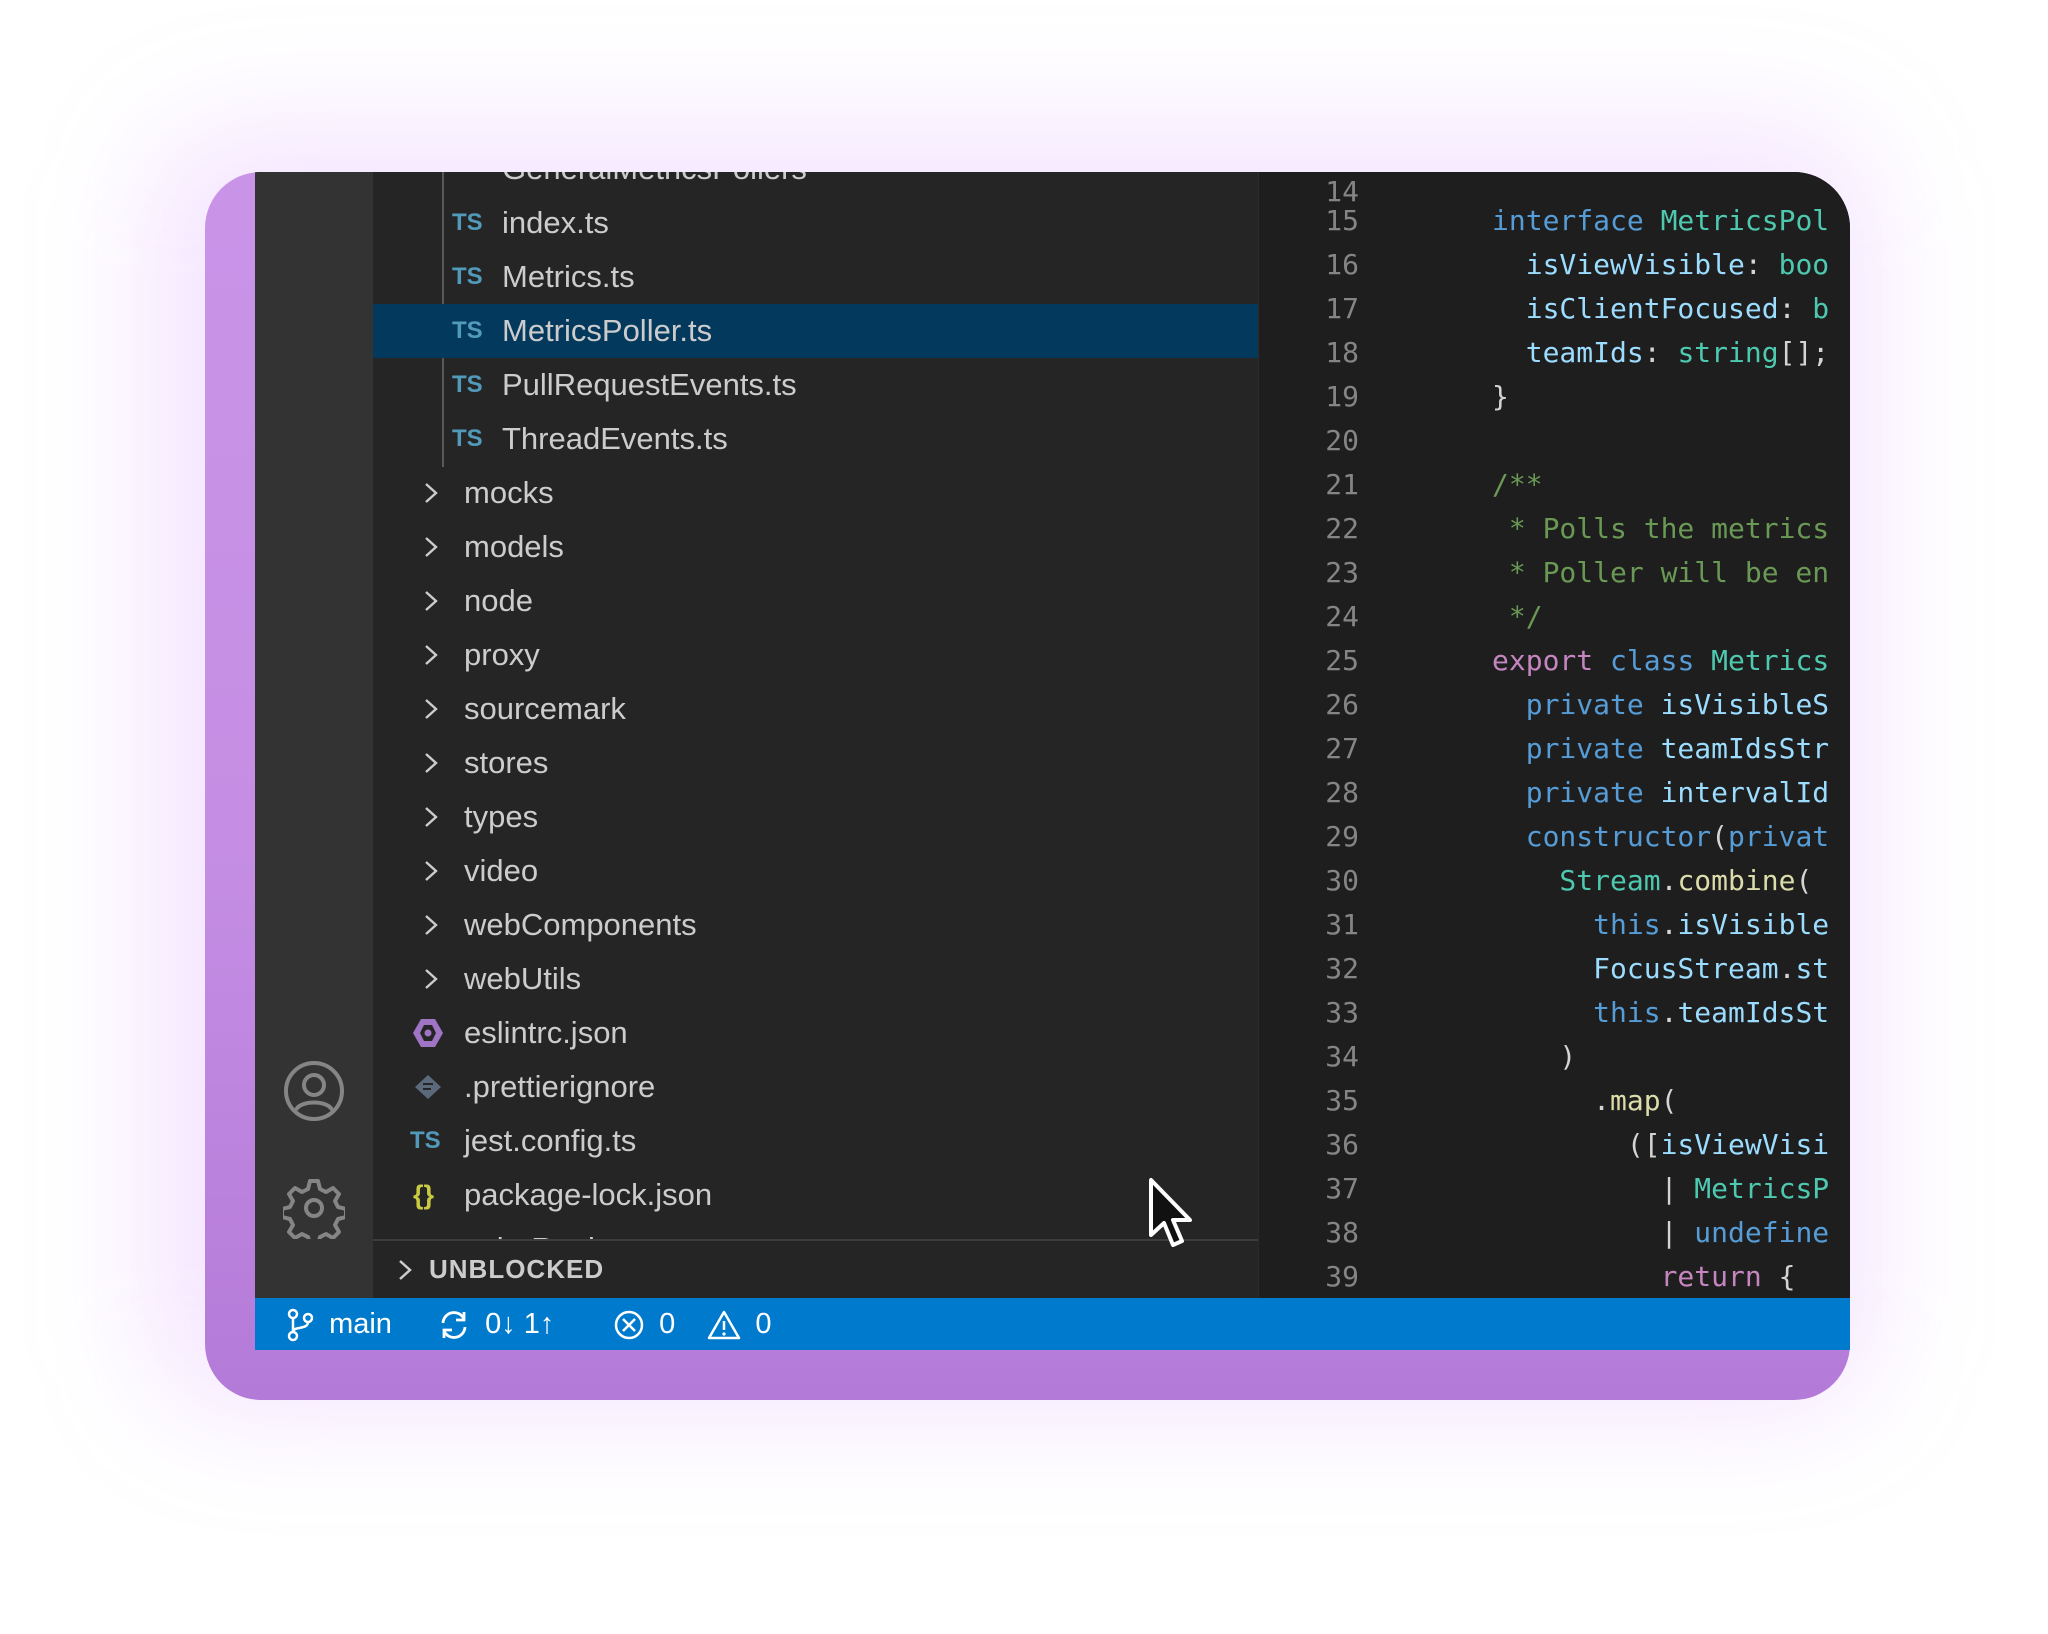  Describe the element at coordinates (815, 817) in the screenshot. I see `tree-item-folder: types` at that location.